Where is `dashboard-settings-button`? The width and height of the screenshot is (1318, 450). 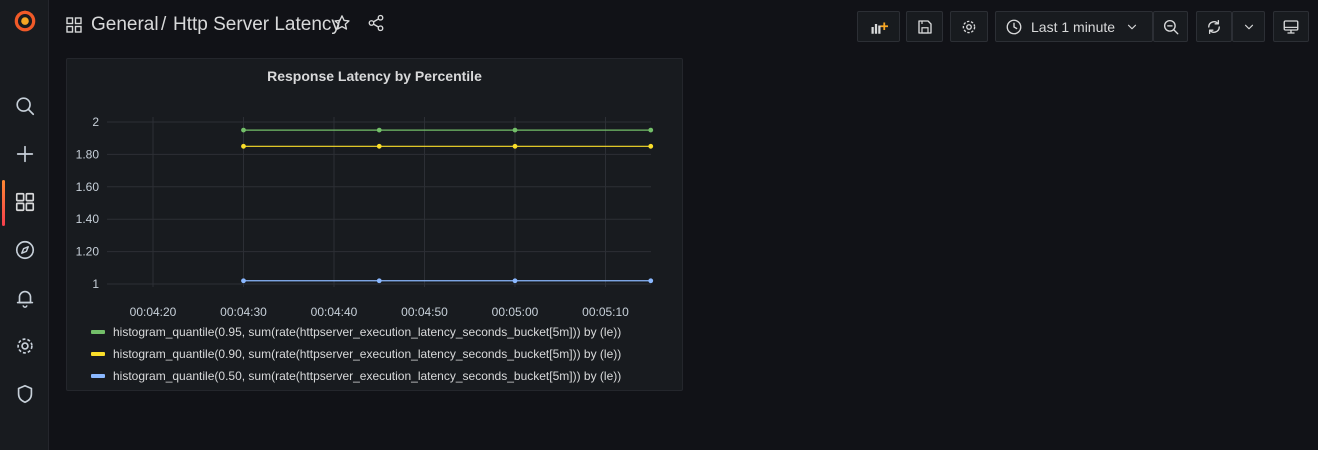 dashboard-settings-button is located at coordinates (969, 26).